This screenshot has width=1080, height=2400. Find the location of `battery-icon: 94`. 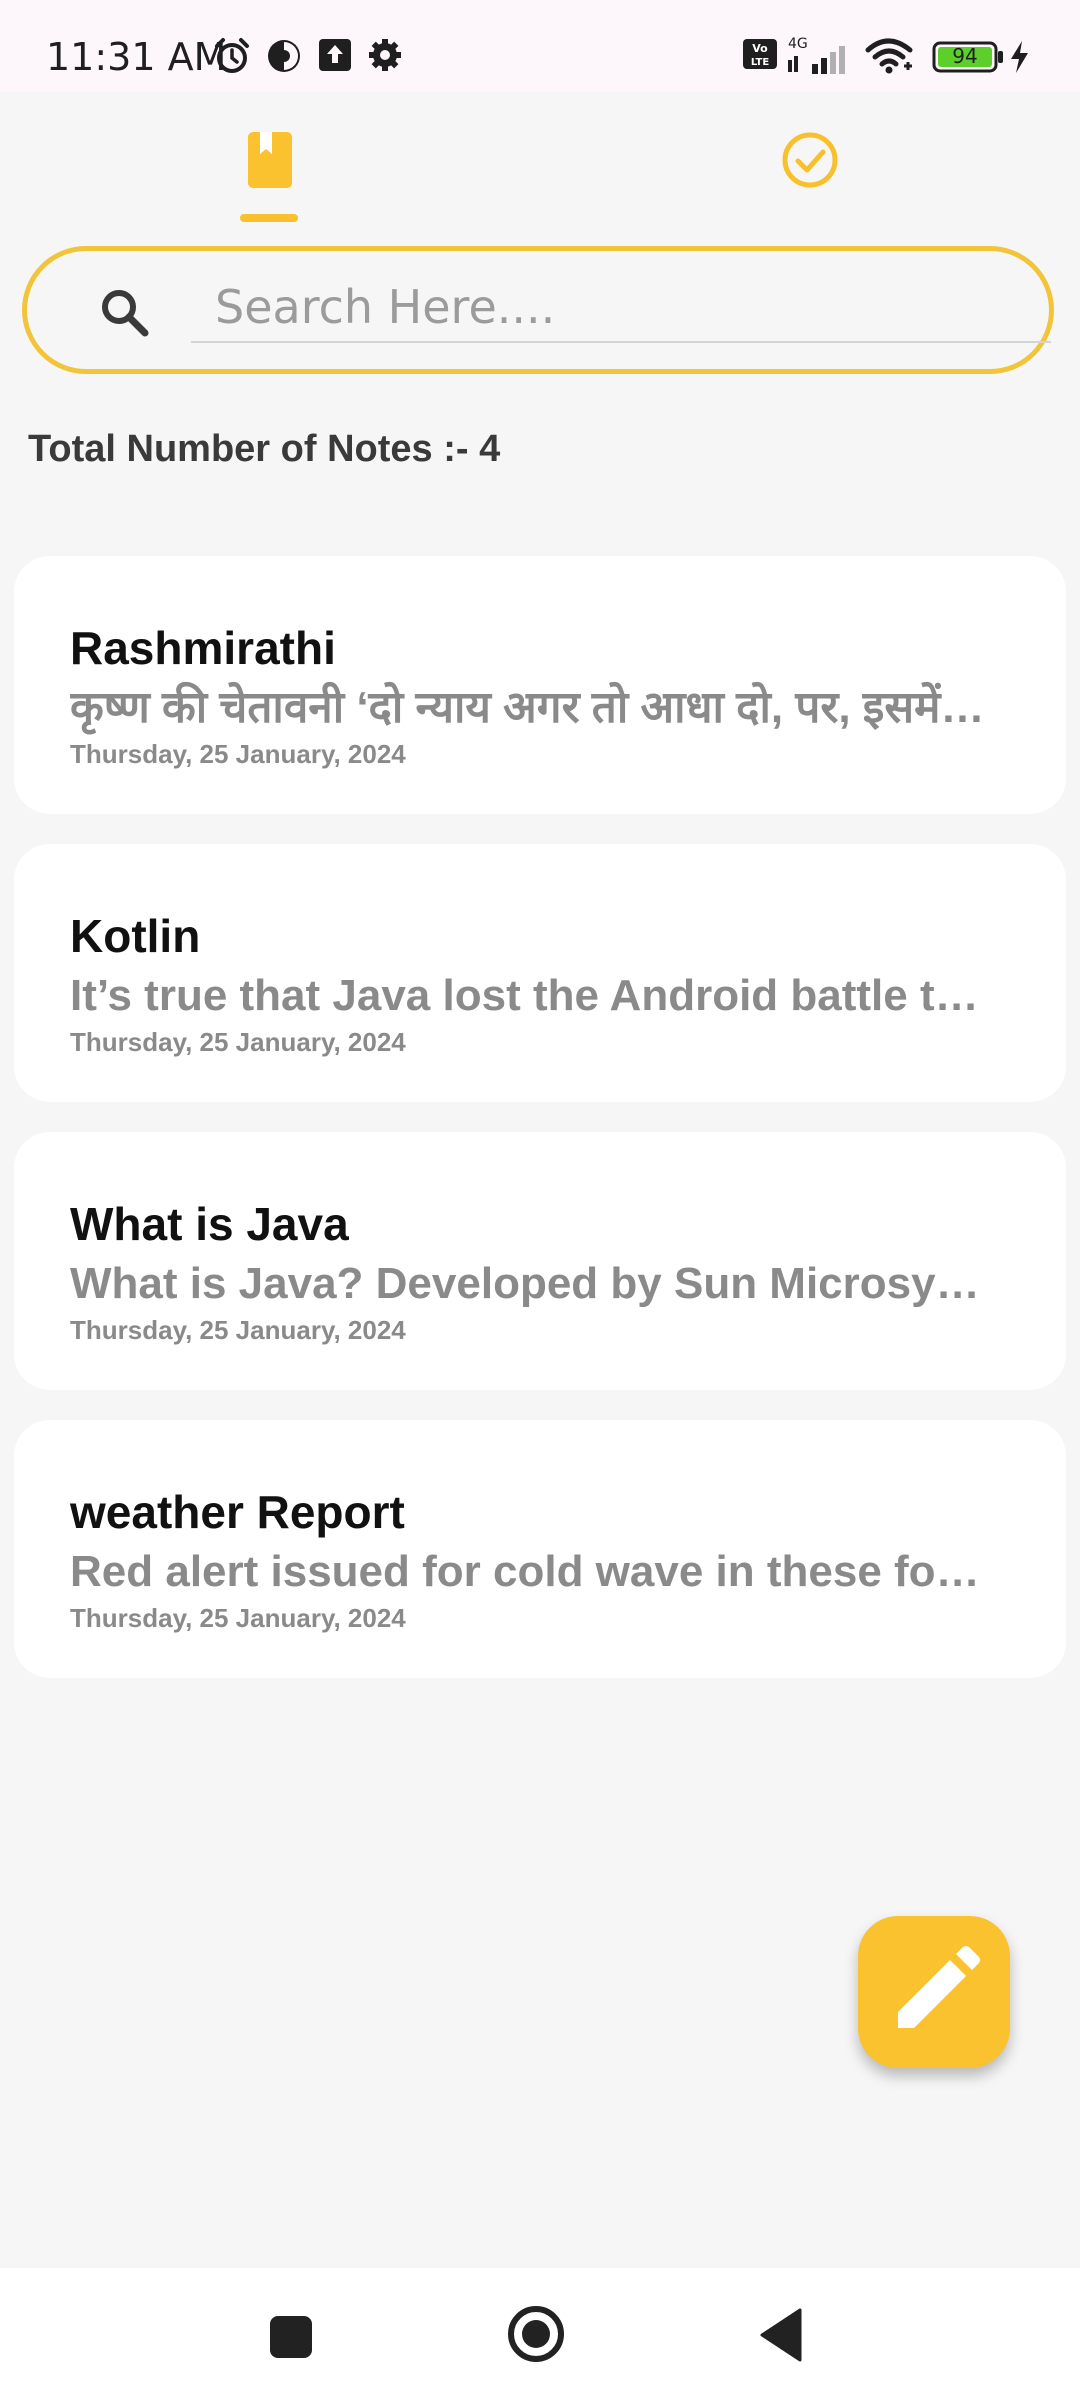

battery-icon: 94 is located at coordinates (968, 59).